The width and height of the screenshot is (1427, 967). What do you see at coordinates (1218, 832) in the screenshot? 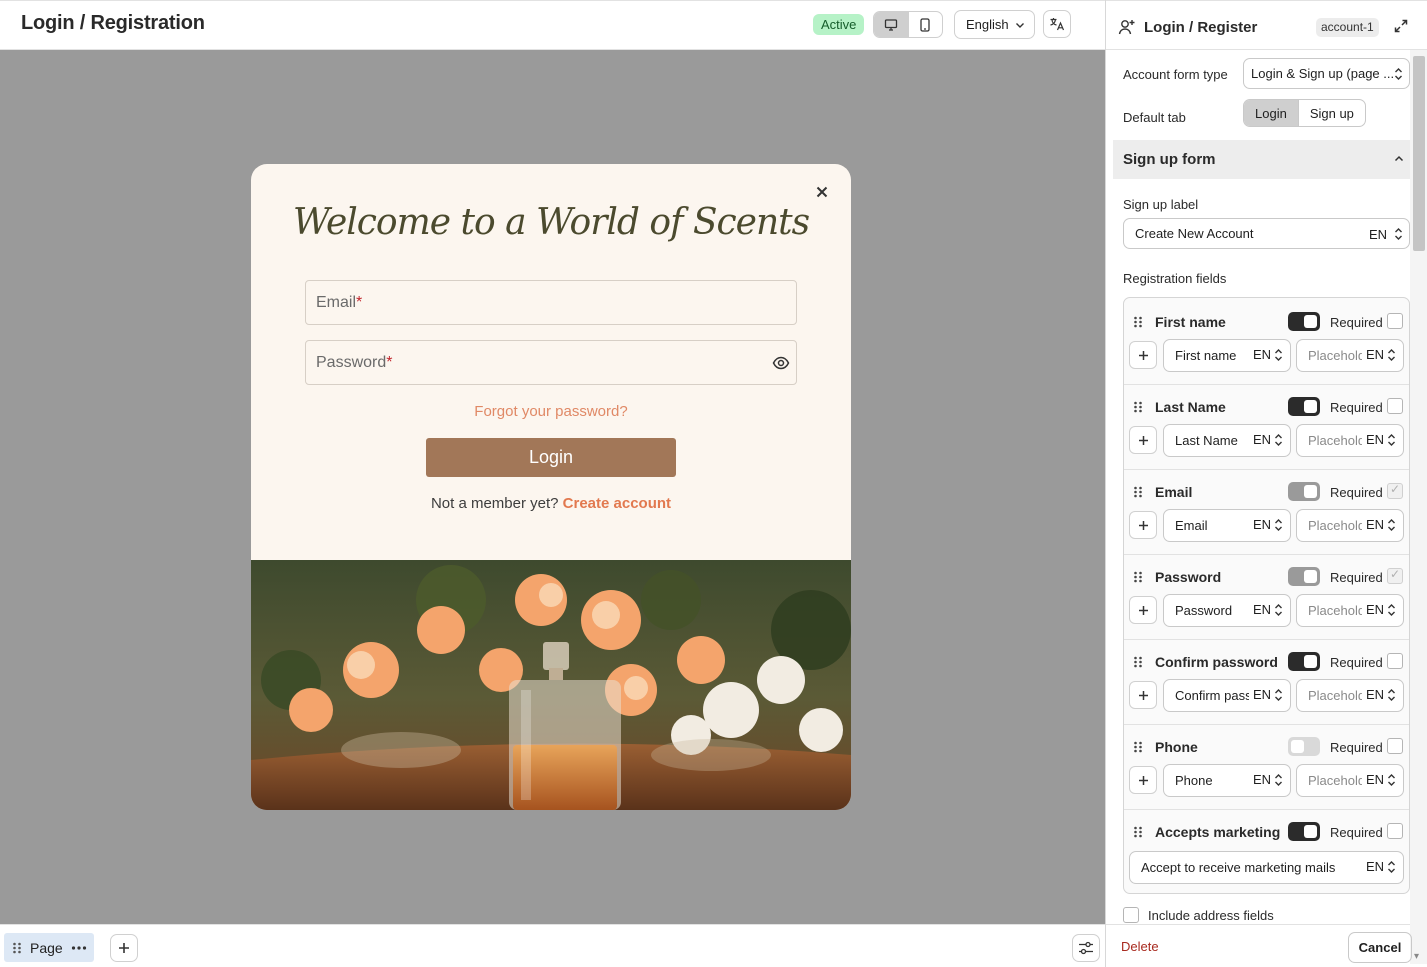
I see `field-name: Accepts marketing` at bounding box center [1218, 832].